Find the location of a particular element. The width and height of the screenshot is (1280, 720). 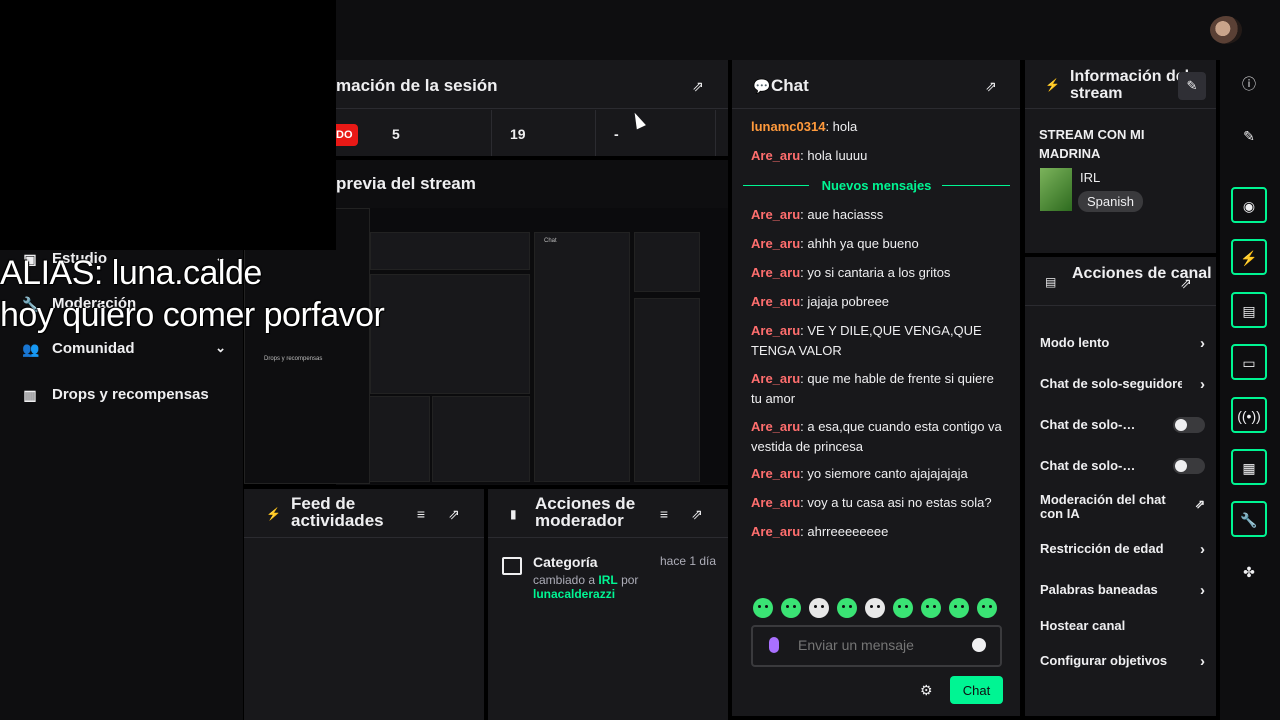

session-info-panel: mación de la sesión ⇗ 5 19 - is located at coordinates (532, 108).